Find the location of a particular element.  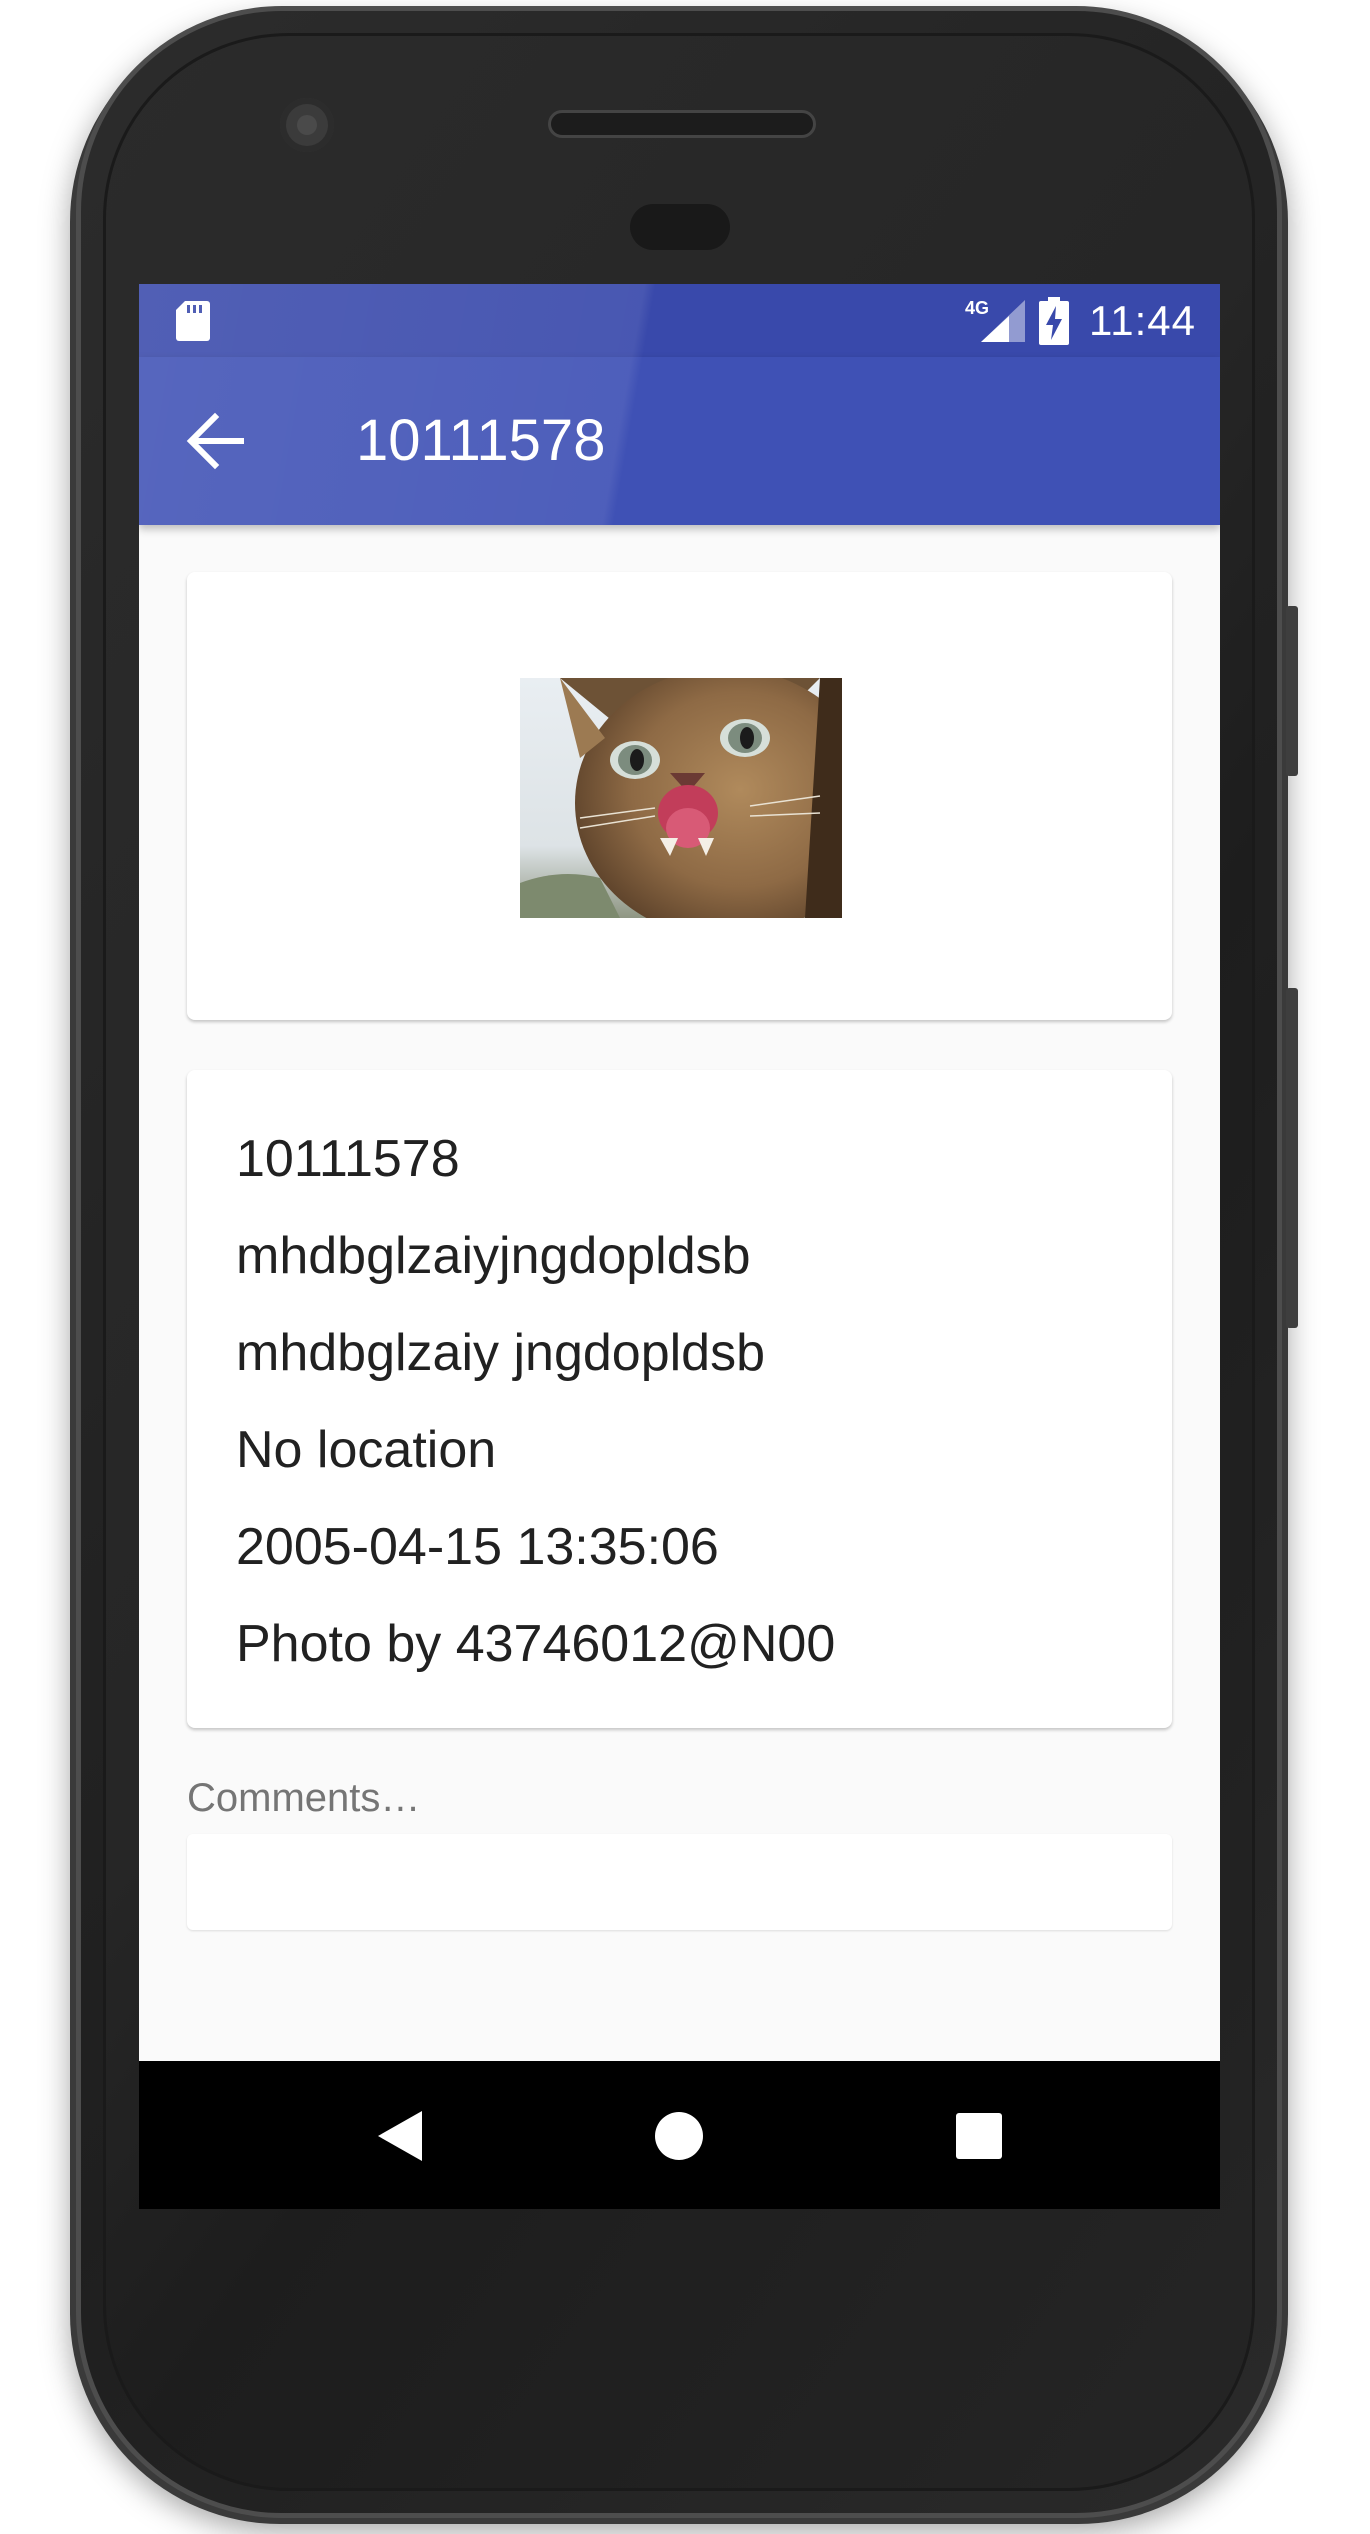

nav-back-button is located at coordinates (399, 2136).